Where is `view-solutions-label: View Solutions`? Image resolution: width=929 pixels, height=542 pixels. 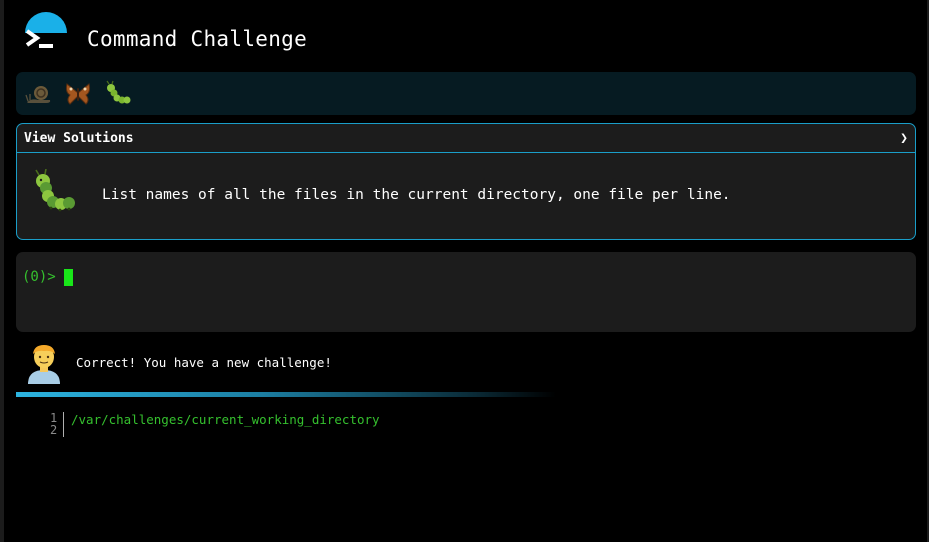 view-solutions-label: View Solutions is located at coordinates (79, 138).